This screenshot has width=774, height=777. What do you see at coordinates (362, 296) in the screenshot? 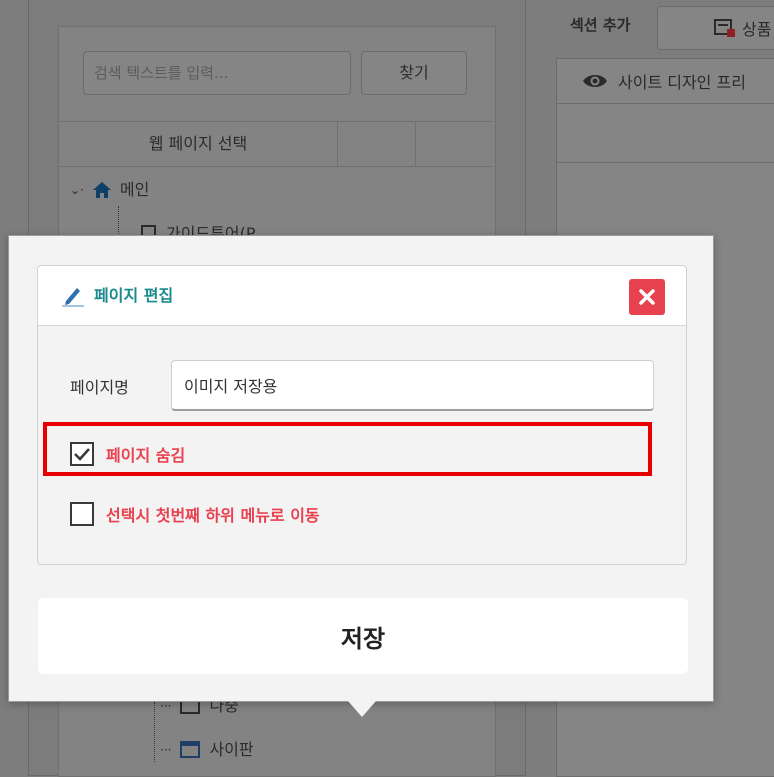
I see `modal-header: 페이지 편집` at bounding box center [362, 296].